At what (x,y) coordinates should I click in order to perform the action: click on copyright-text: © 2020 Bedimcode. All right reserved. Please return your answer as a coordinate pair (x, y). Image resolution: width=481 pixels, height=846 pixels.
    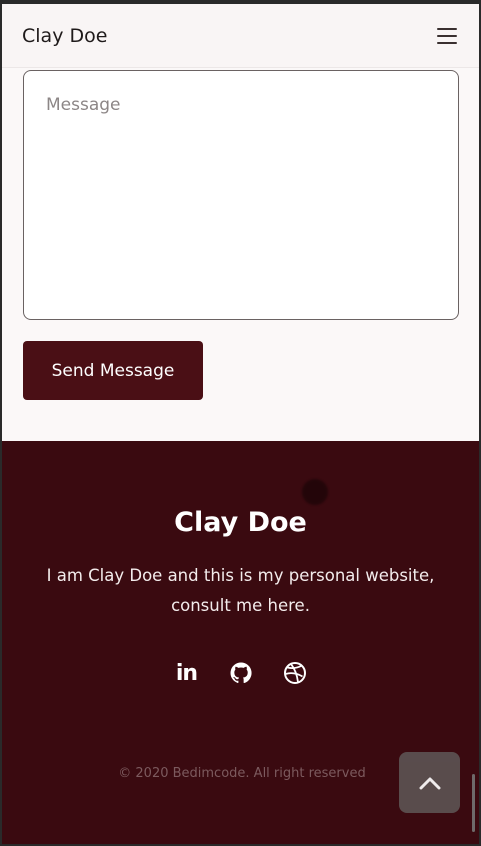
    Looking at the image, I should click on (242, 773).